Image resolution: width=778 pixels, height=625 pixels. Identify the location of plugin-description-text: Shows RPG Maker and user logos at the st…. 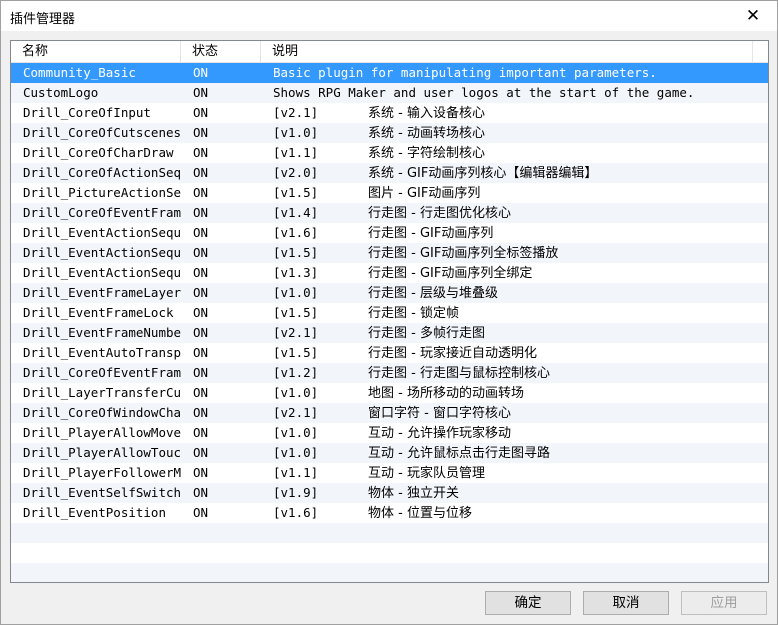
(484, 92).